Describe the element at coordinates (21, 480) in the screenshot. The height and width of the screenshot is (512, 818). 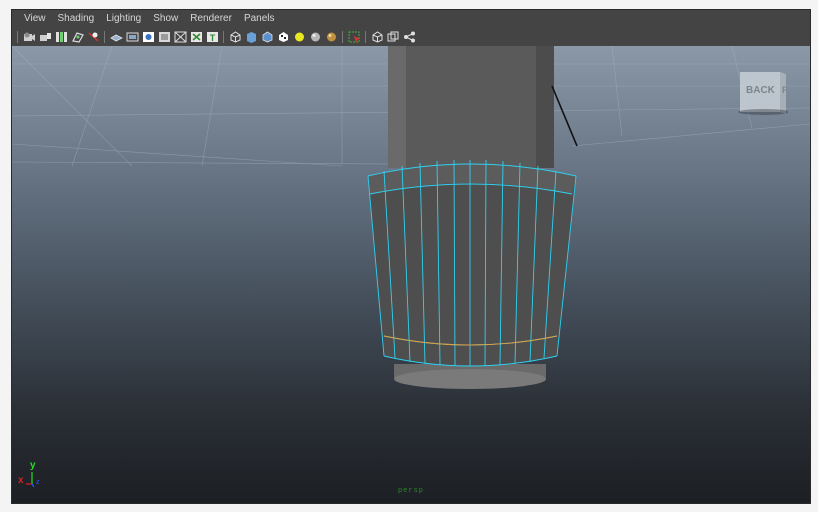
I see `axis-x-label: x` at that location.